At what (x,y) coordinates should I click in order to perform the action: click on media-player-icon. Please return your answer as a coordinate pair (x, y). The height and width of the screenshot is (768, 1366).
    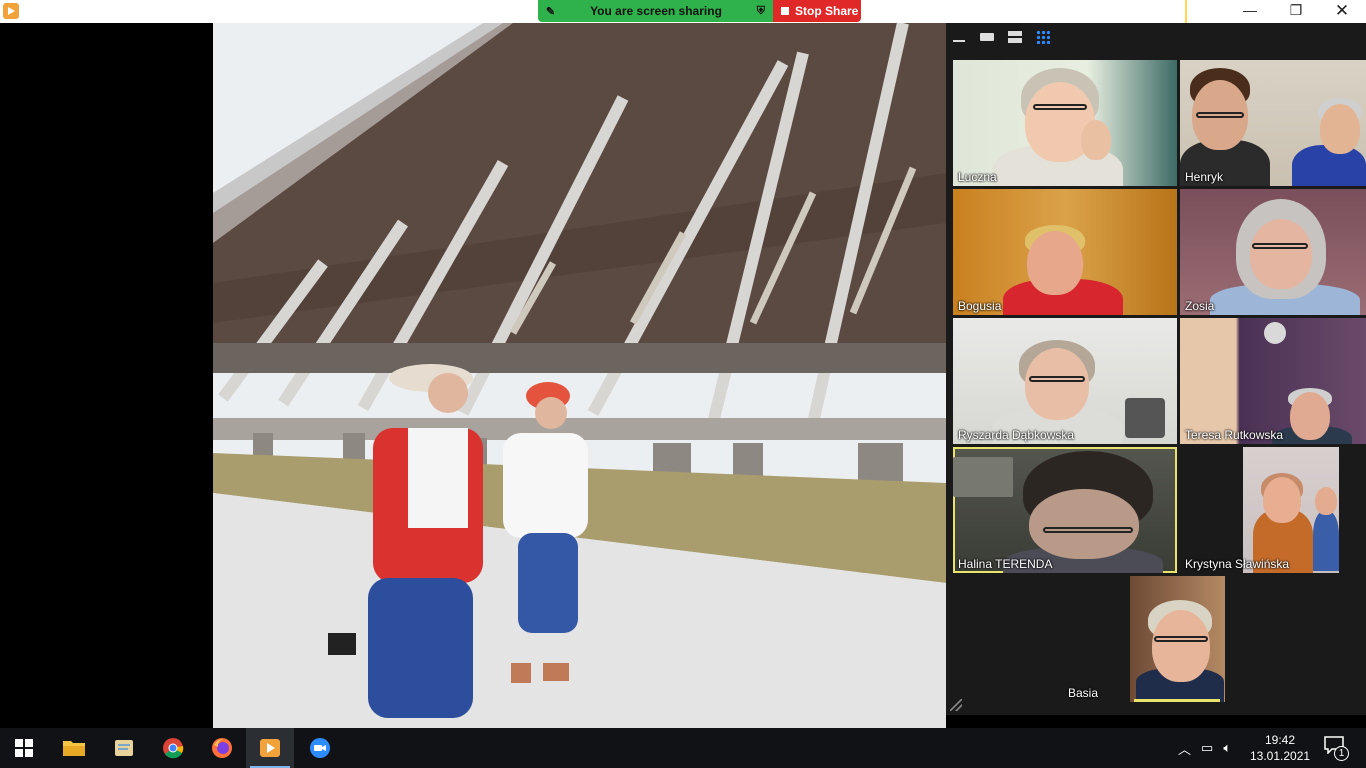
    Looking at the image, I should click on (270, 748).